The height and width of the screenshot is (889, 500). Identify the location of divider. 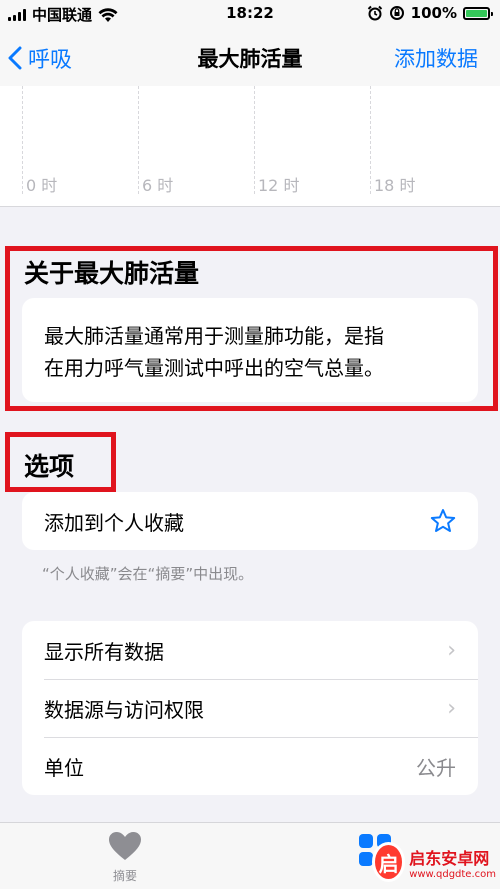
(250, 206).